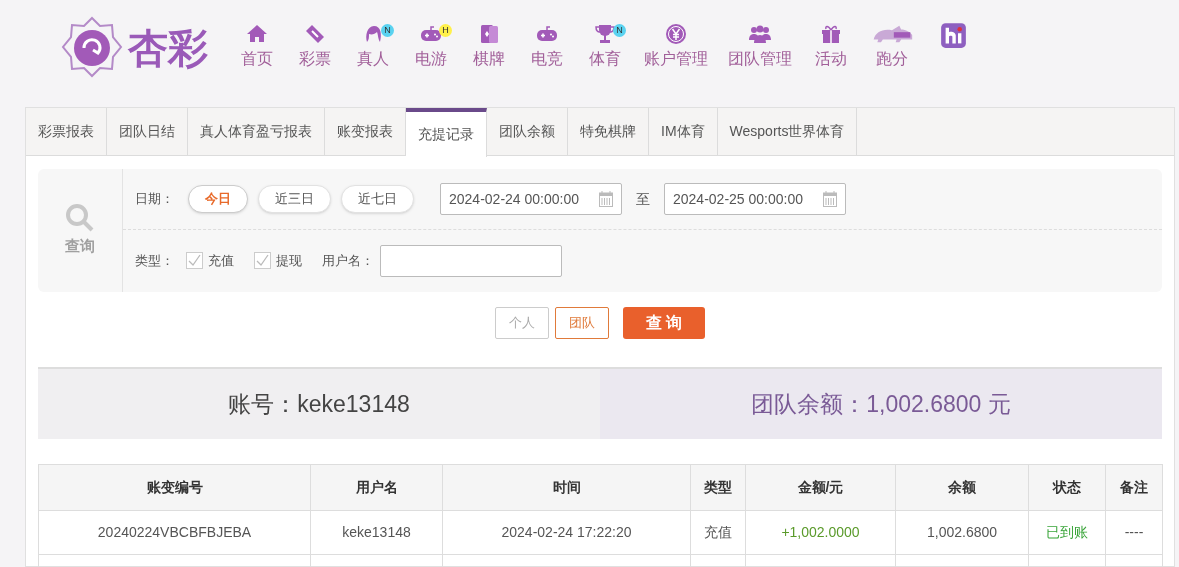 This screenshot has height=567, width=1179. Describe the element at coordinates (566, 487) in the screenshot. I see `column-header: 时间` at that location.